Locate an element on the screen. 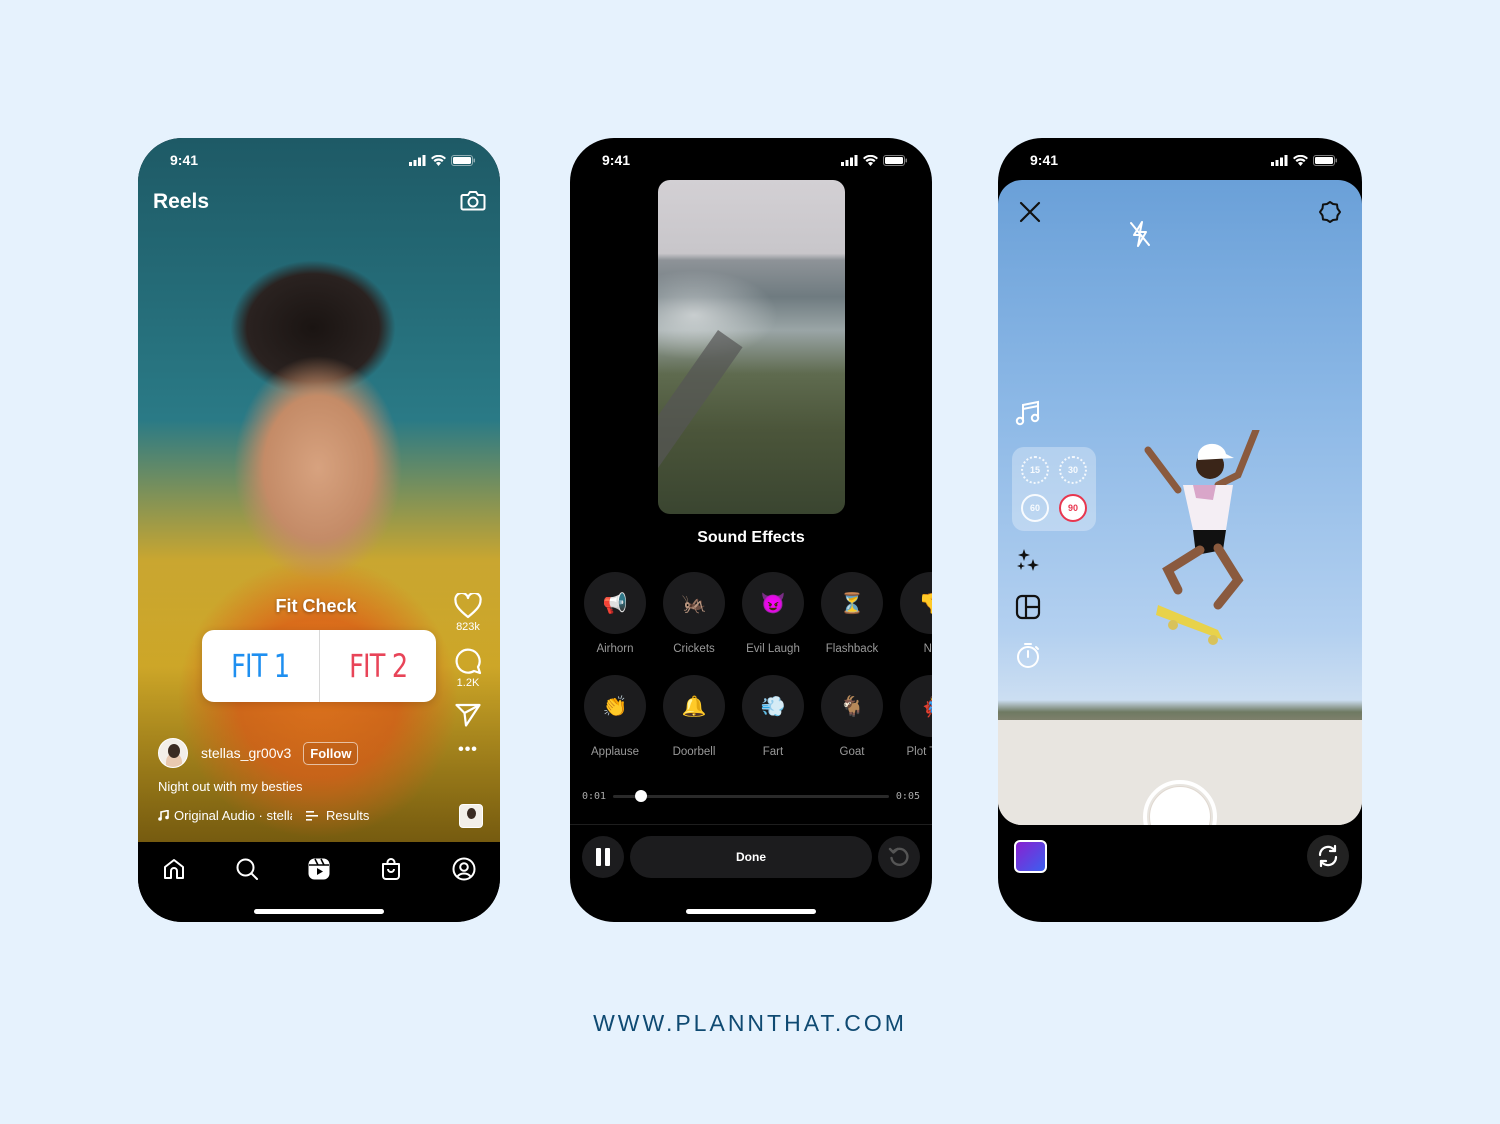 This screenshot has height=1124, width=1500. record-button-inner is located at coordinates (1180, 805).